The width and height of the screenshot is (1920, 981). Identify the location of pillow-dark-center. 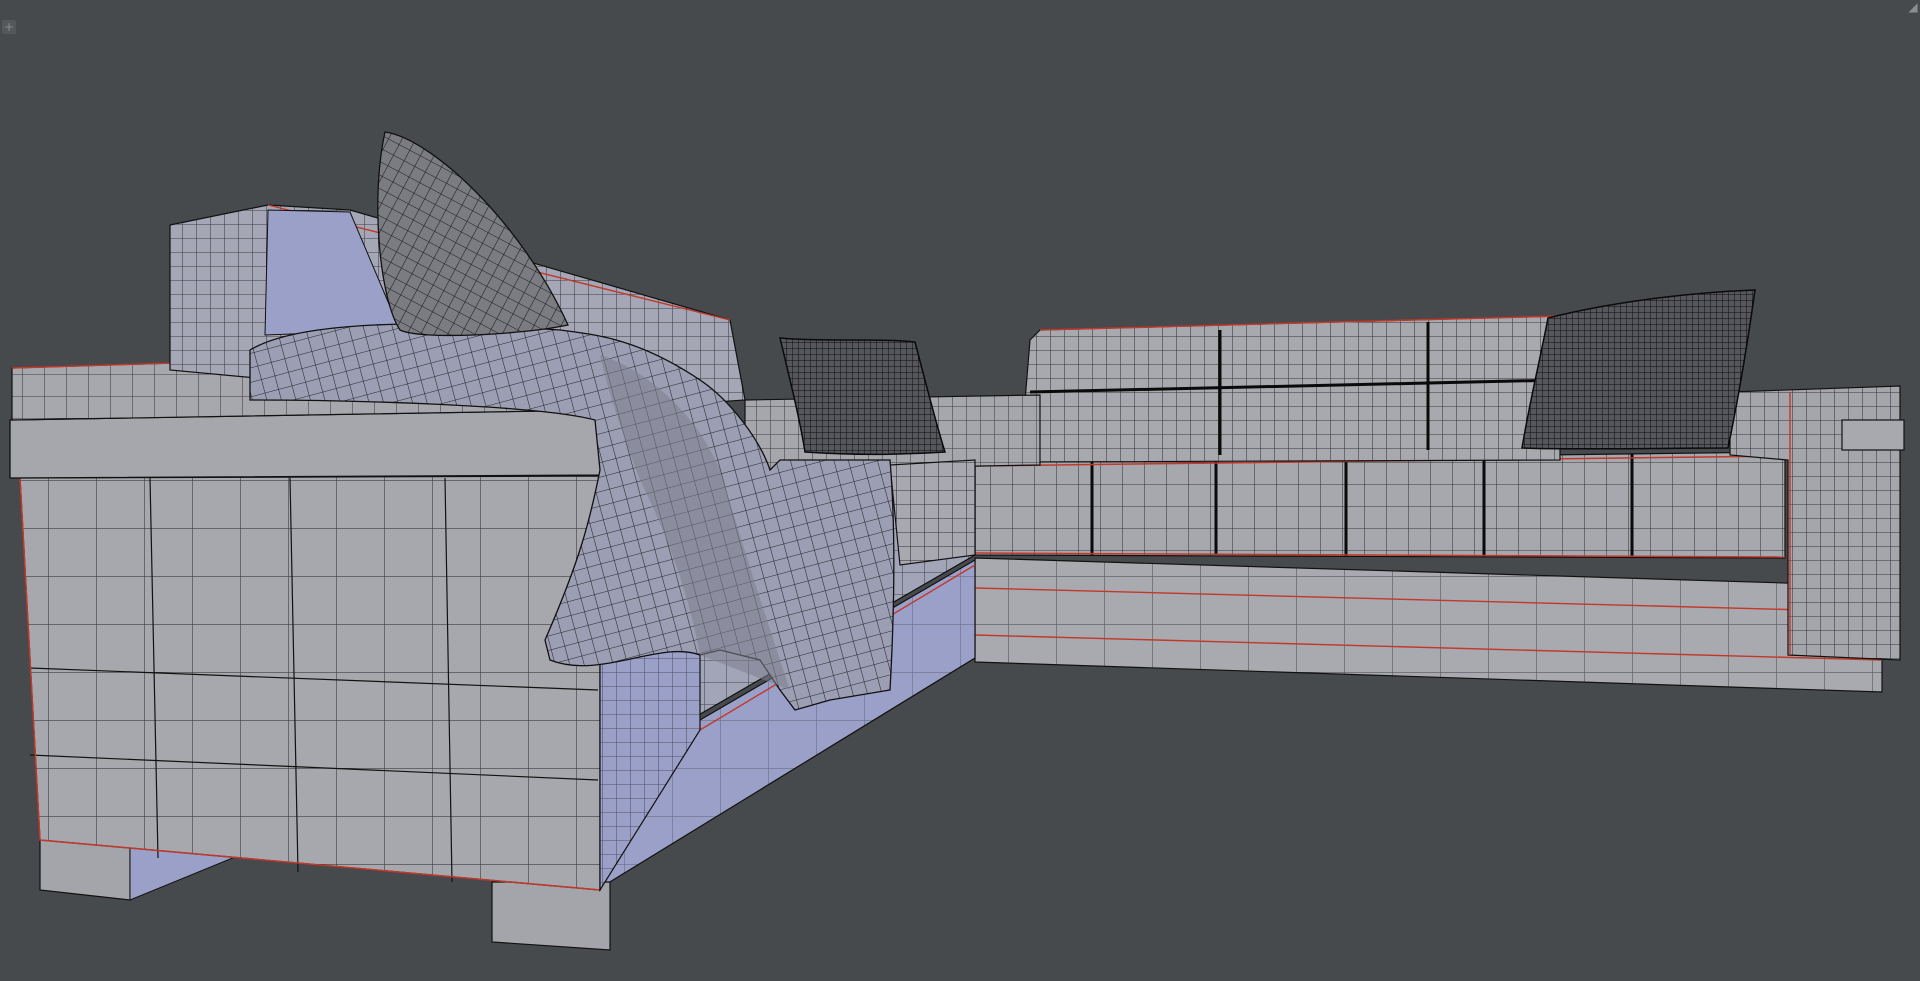
(862, 396).